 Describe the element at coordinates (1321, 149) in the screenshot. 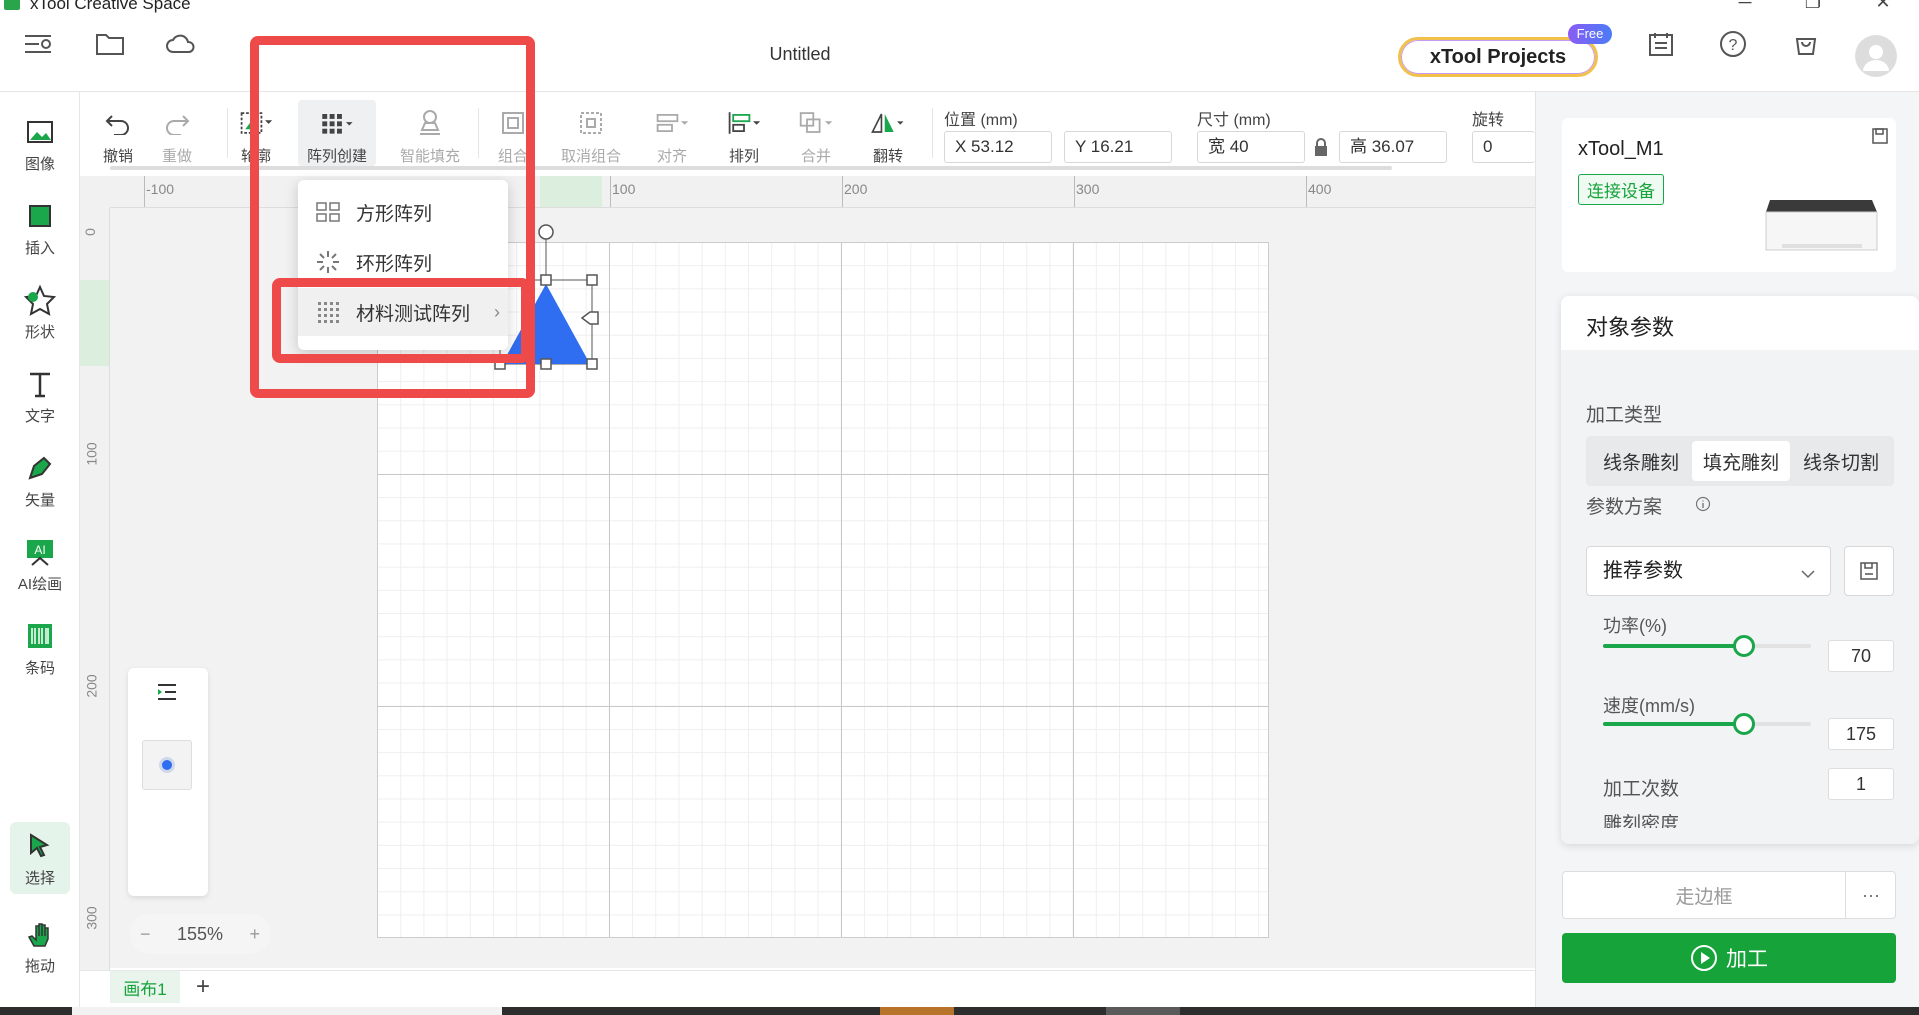

I see `lock-icon` at that location.